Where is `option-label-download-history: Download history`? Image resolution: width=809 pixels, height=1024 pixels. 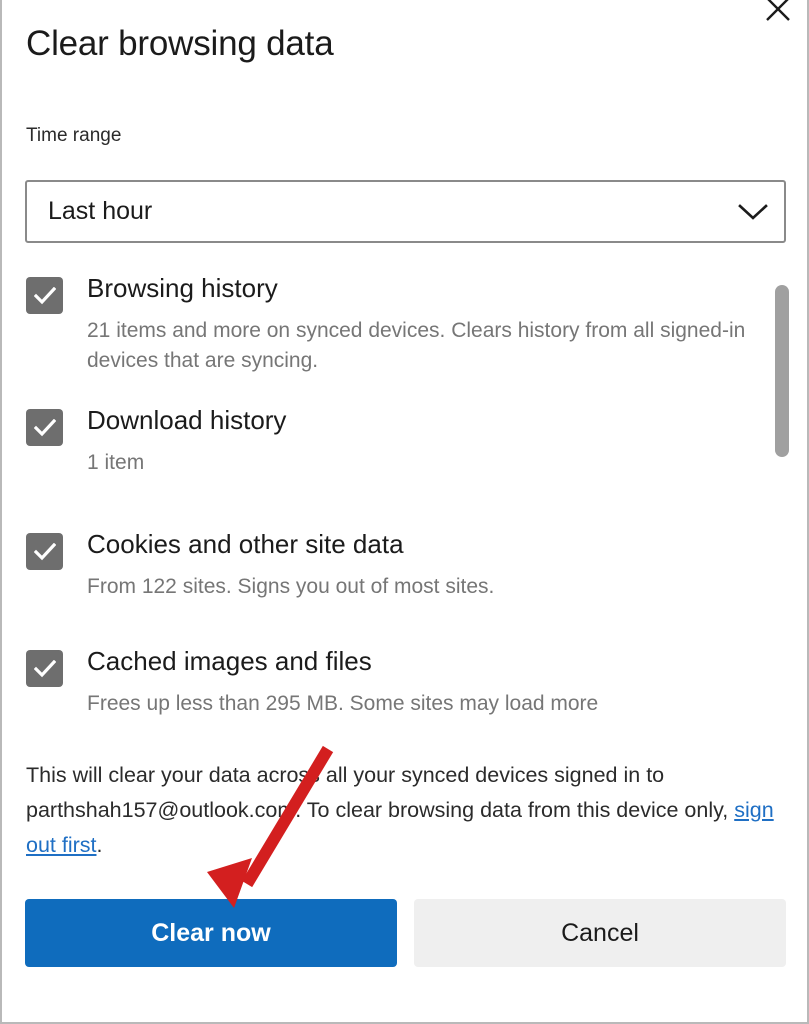 option-label-download-history: Download history is located at coordinates (187, 420).